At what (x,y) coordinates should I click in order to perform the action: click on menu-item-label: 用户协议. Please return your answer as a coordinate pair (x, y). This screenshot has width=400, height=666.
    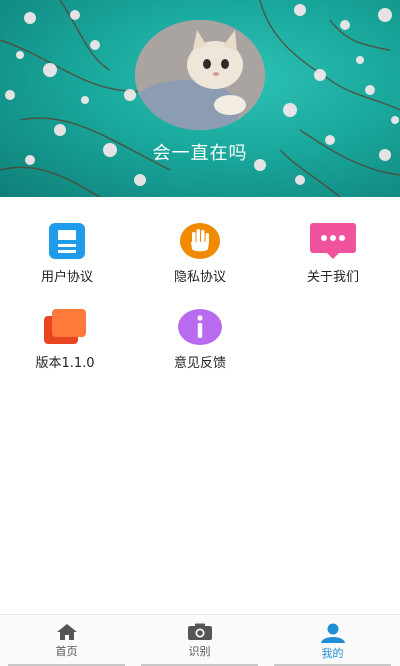
    Looking at the image, I should click on (66, 277).